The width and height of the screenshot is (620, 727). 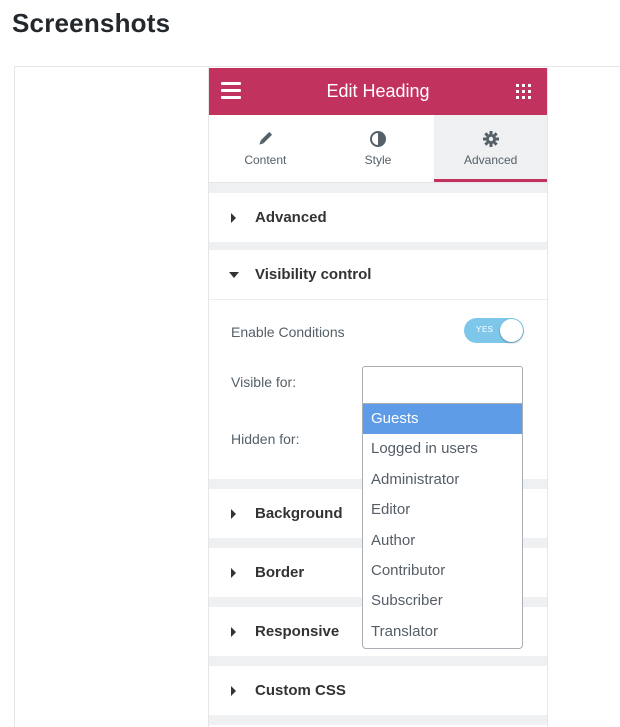 I want to click on panel-header: Edit Heading, so click(x=378, y=91).